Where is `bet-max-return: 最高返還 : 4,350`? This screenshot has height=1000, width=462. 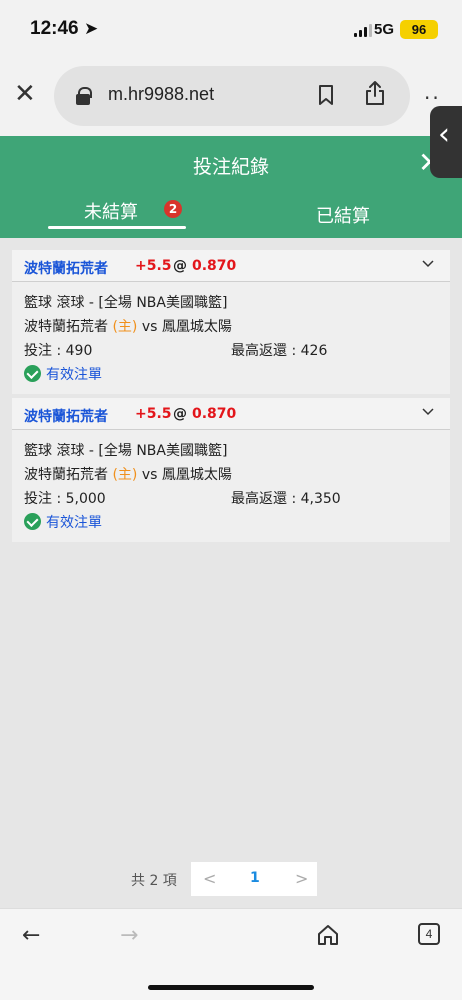
bet-max-return: 最高返還 : 4,350 is located at coordinates (286, 498).